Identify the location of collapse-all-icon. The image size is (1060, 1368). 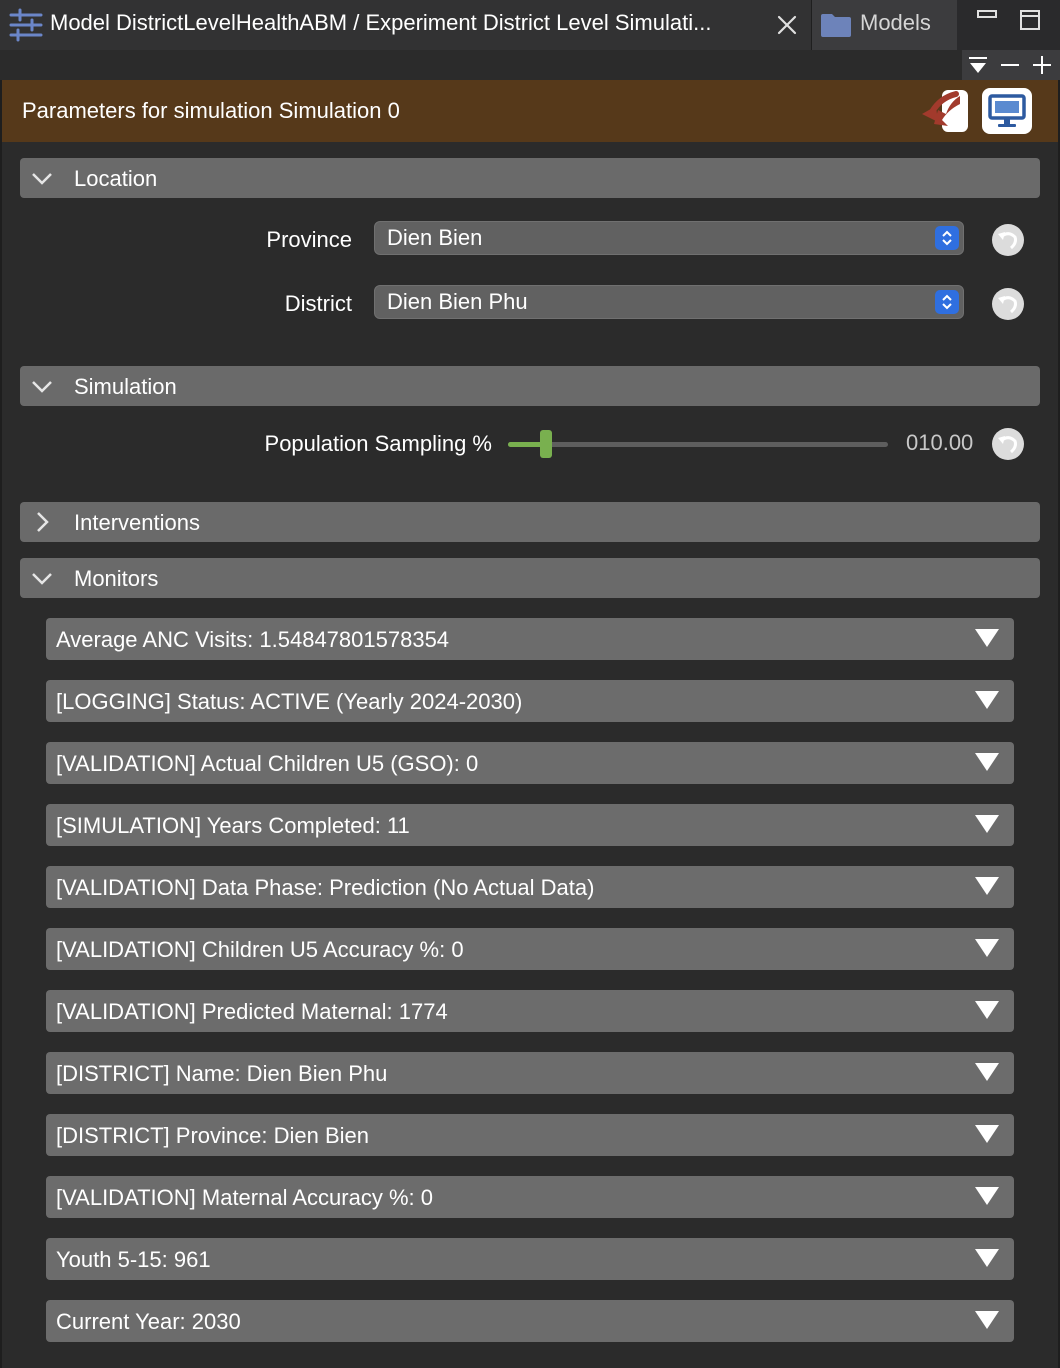
(1010, 65).